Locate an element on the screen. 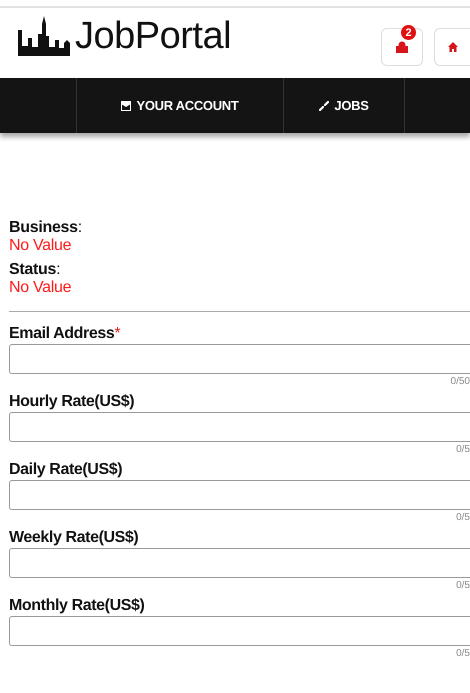 The width and height of the screenshot is (470, 693). field-label: Business: is located at coordinates (45, 228).